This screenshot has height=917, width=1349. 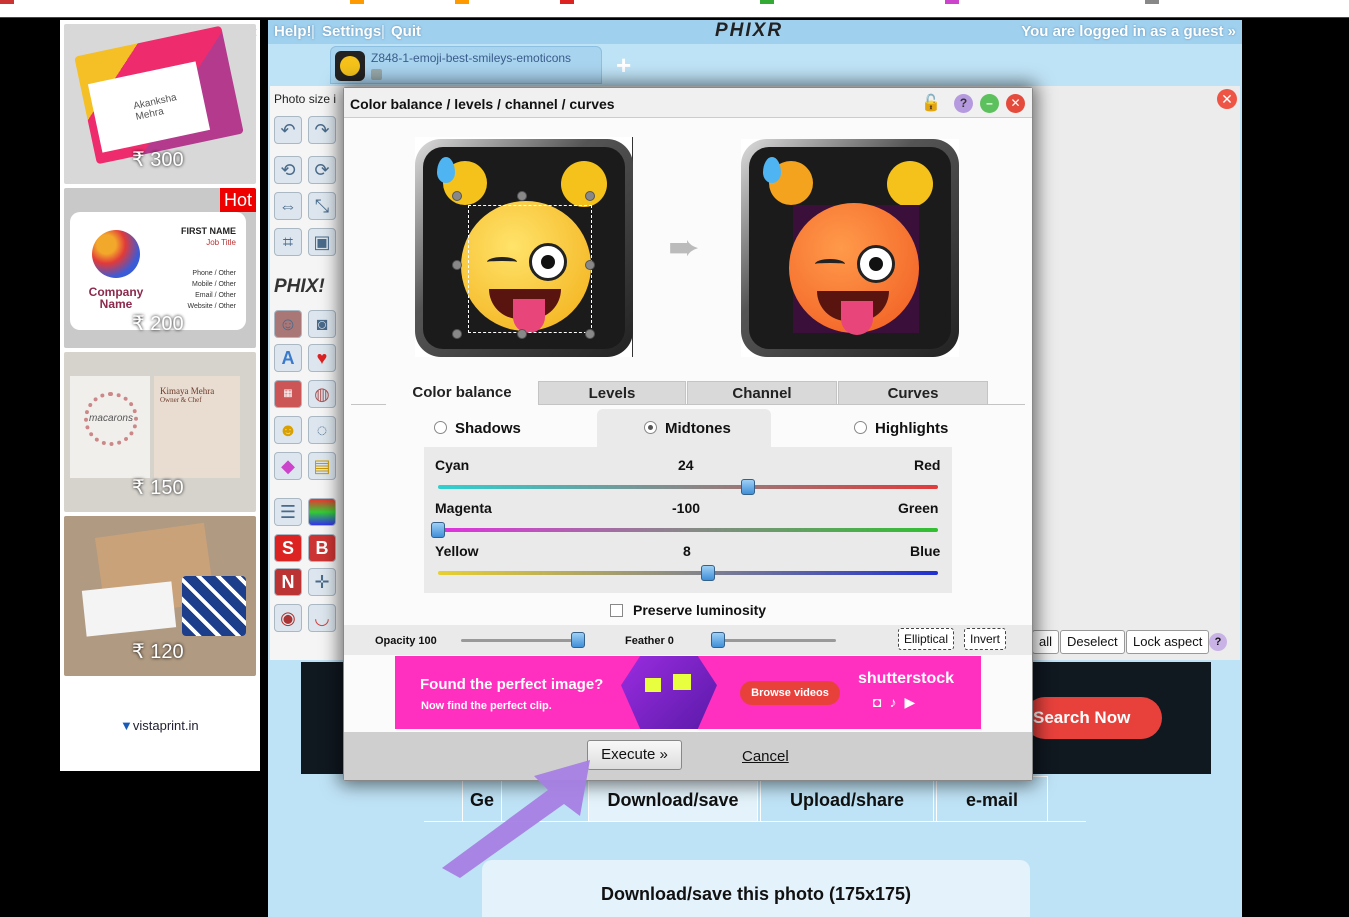 What do you see at coordinates (762, 393) in the screenshot?
I see `tab-channel: Channel` at bounding box center [762, 393].